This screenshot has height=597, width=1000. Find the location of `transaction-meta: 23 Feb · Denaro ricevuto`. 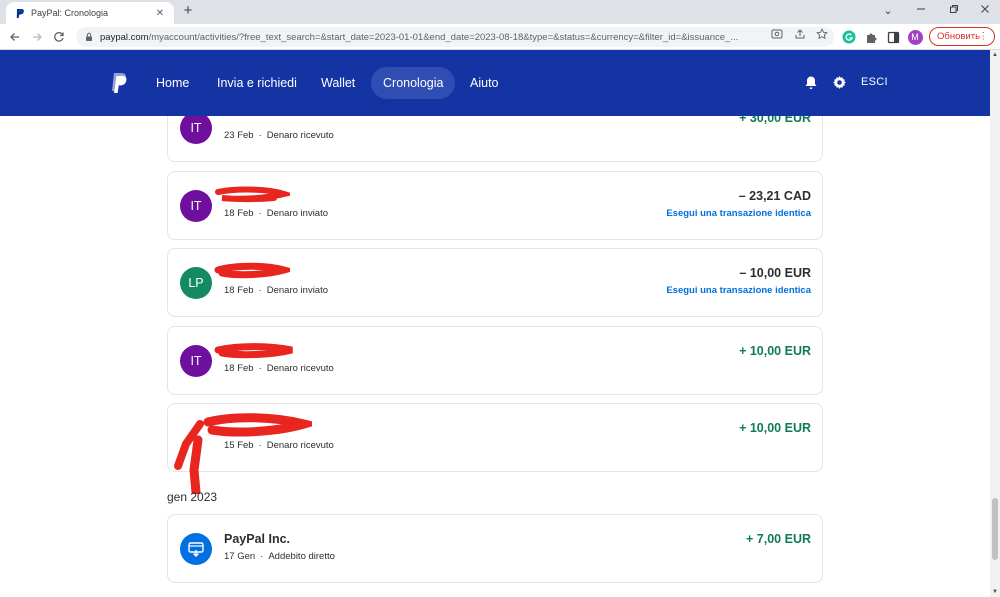

transaction-meta: 23 Feb · Denaro ricevuto is located at coordinates (279, 135).